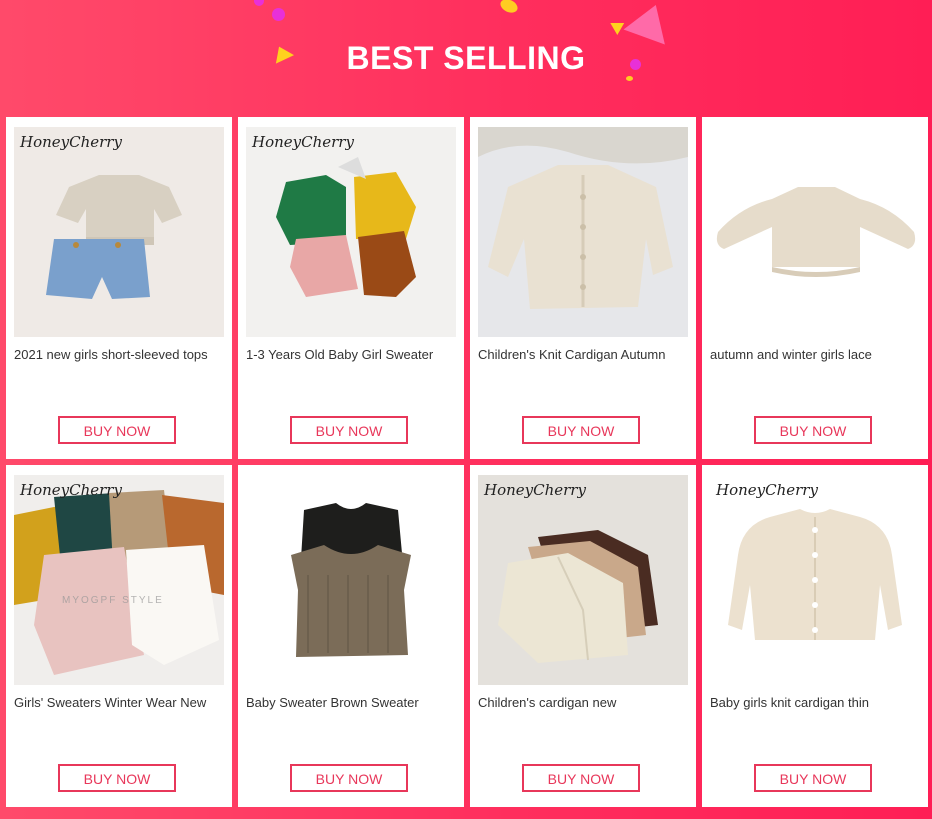 The height and width of the screenshot is (819, 932). Describe the element at coordinates (650, 22) in the screenshot. I see `confetti-triangle` at that location.